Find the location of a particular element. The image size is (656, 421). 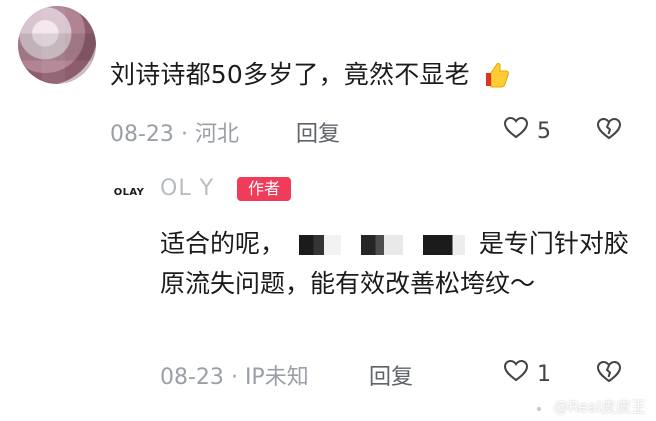

comment-meta: 08-23 · 河北 is located at coordinates (174, 132).